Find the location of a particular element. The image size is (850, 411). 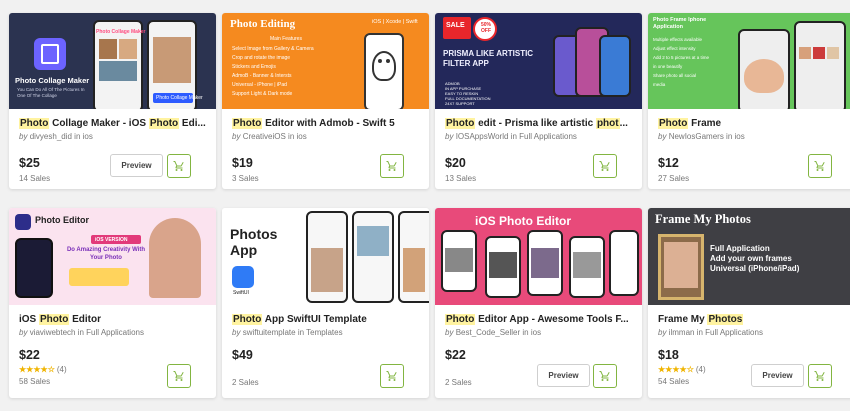

product-author: by Best_Code_Seller in ios is located at coordinates (493, 332).